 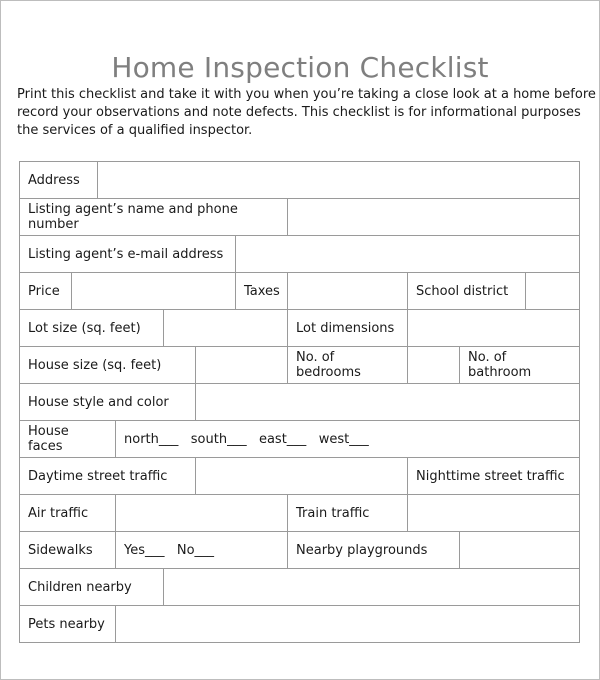 What do you see at coordinates (91, 328) in the screenshot?
I see `field-label: Lot size (sq. feet)` at bounding box center [91, 328].